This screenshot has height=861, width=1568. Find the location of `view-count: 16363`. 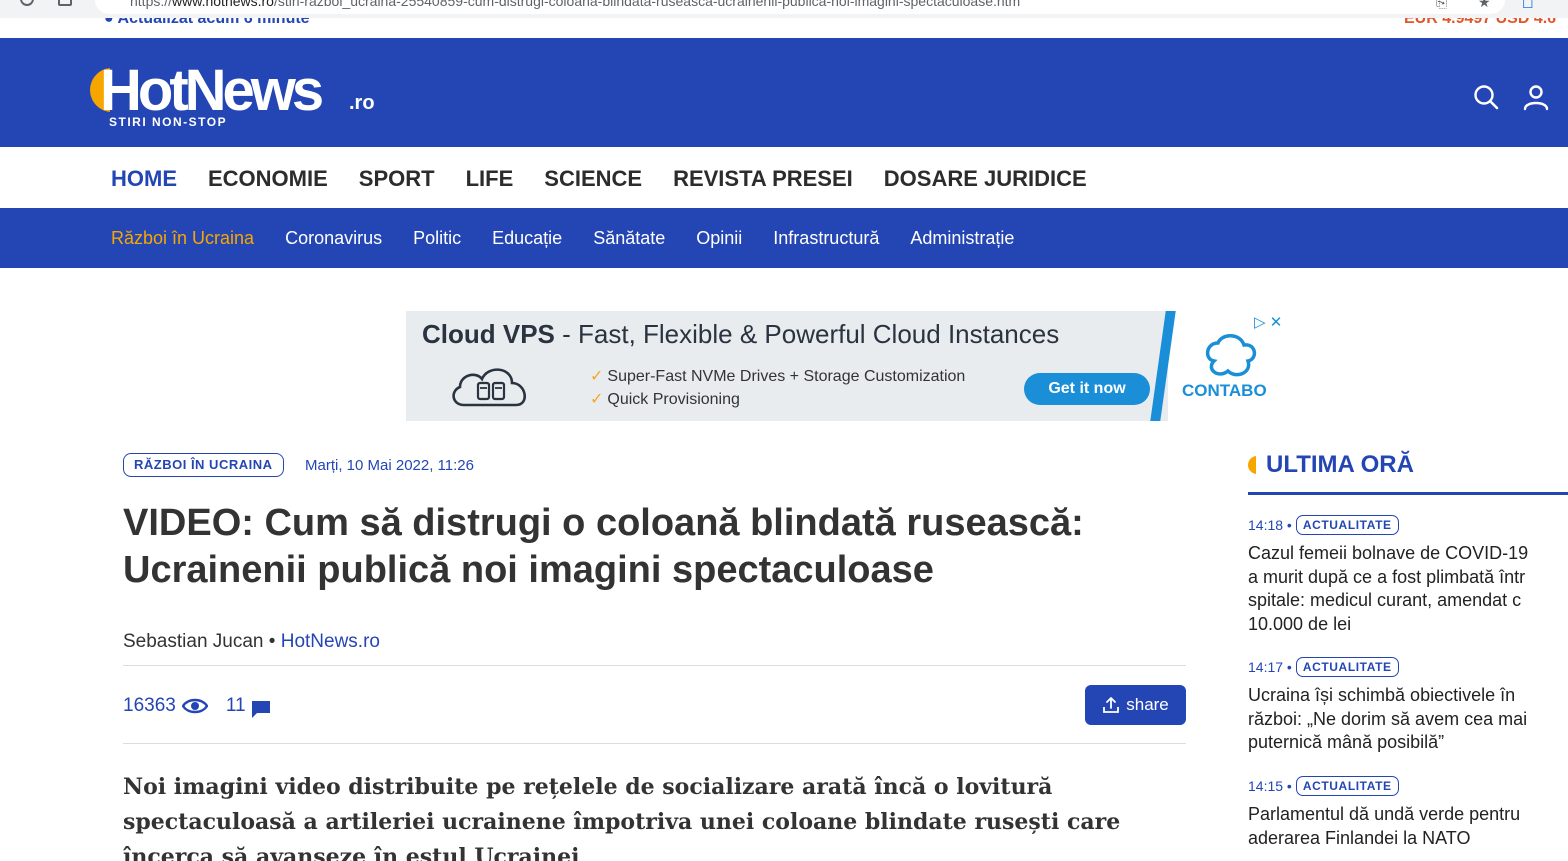

view-count: 16363 is located at coordinates (149, 705).